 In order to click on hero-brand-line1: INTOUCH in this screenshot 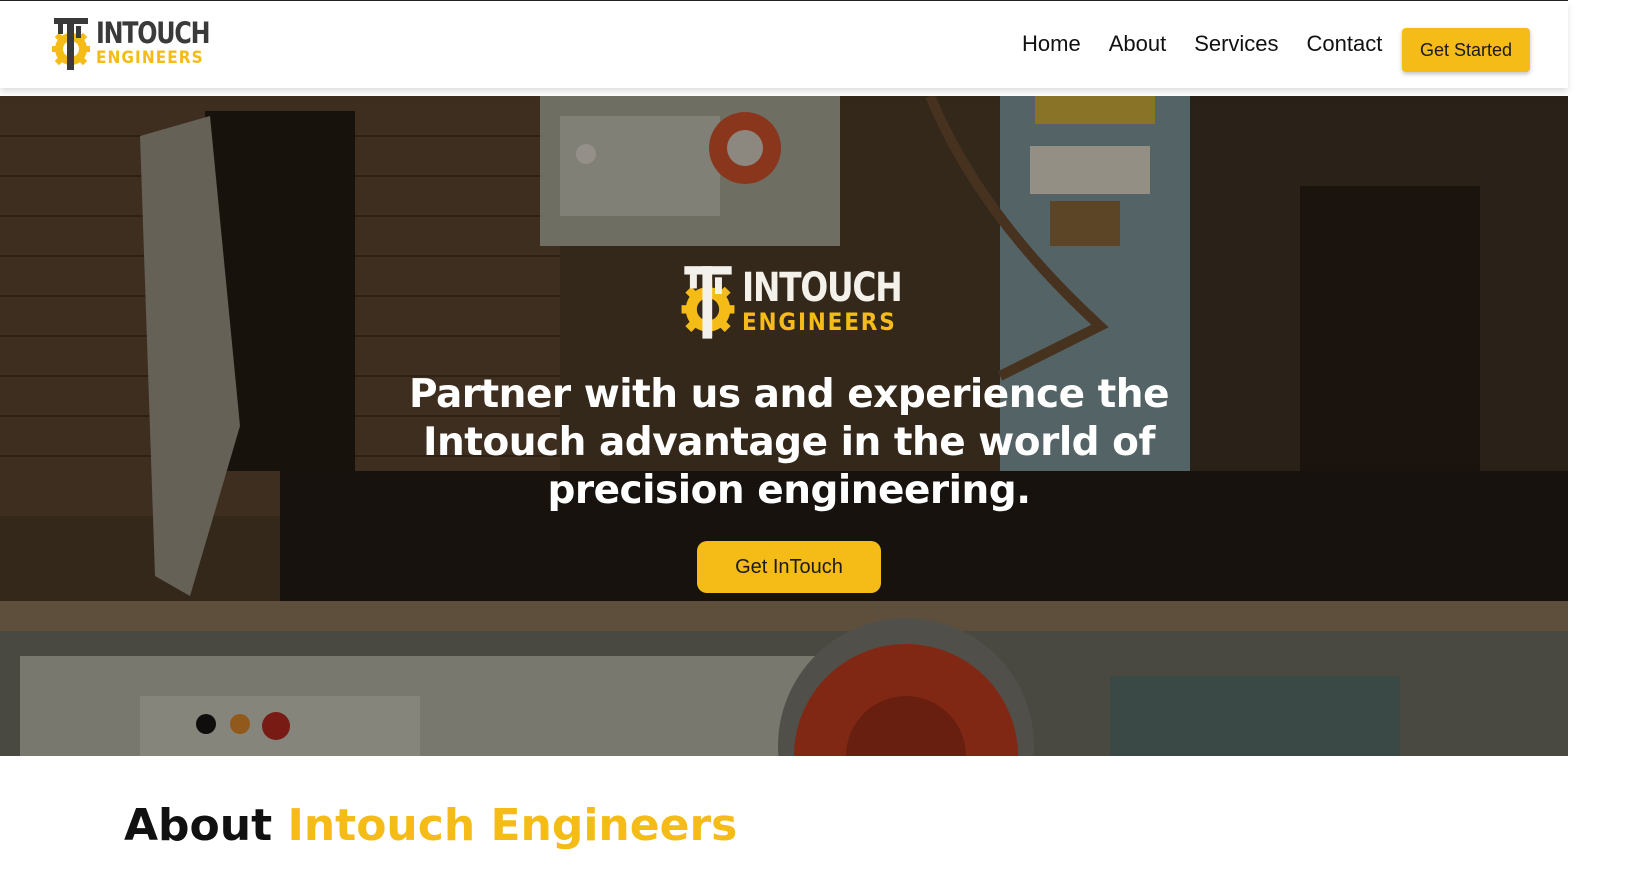, I will do `click(822, 288)`.